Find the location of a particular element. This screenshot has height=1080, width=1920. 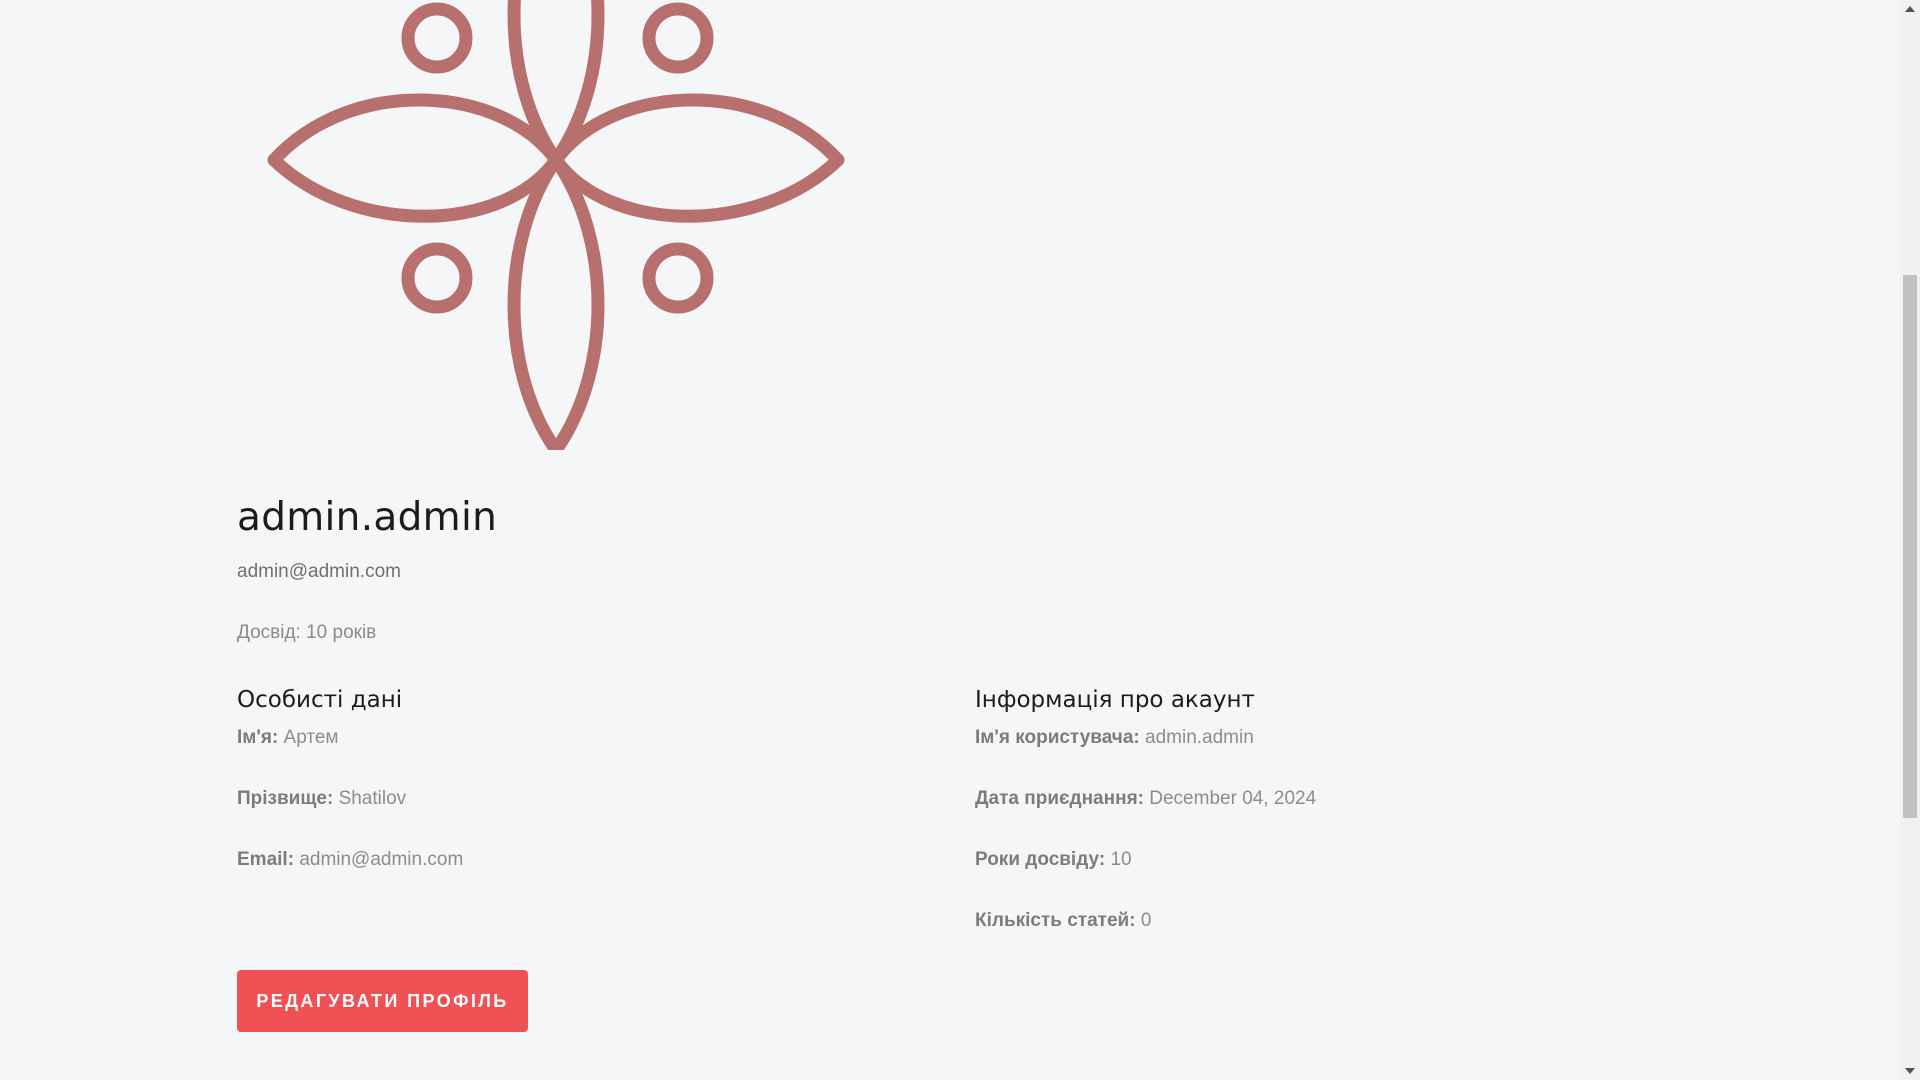

scroll-up-arrow-icon is located at coordinates (1910, 9).